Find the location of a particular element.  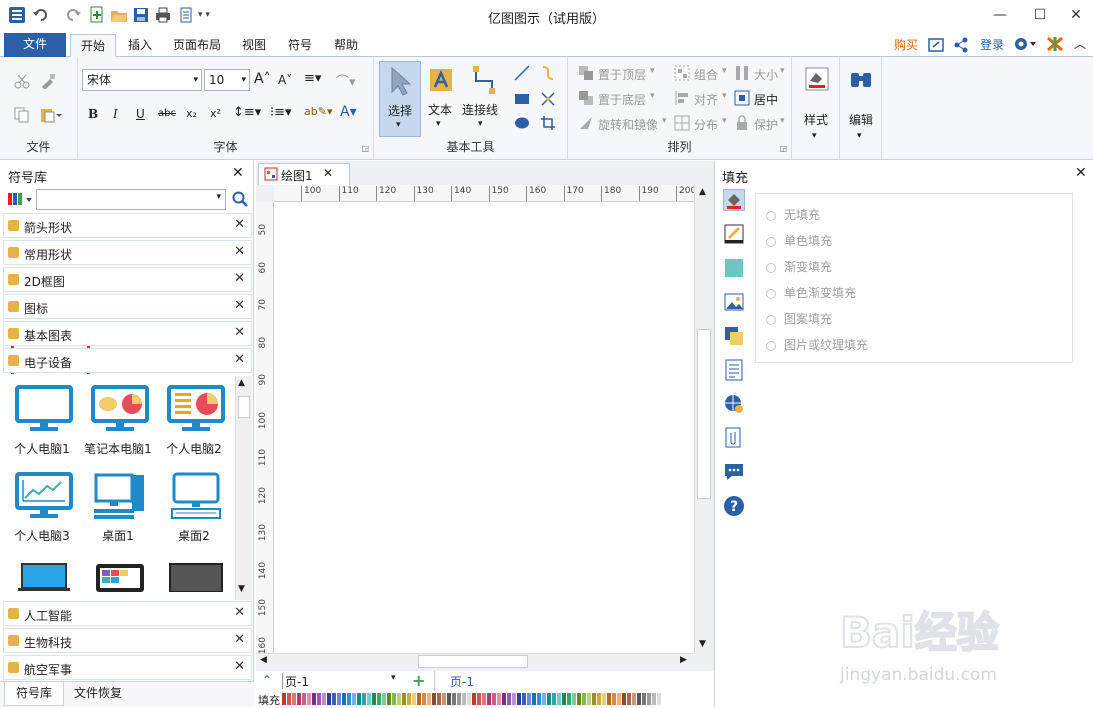

group-icon is located at coordinates (682, 73).